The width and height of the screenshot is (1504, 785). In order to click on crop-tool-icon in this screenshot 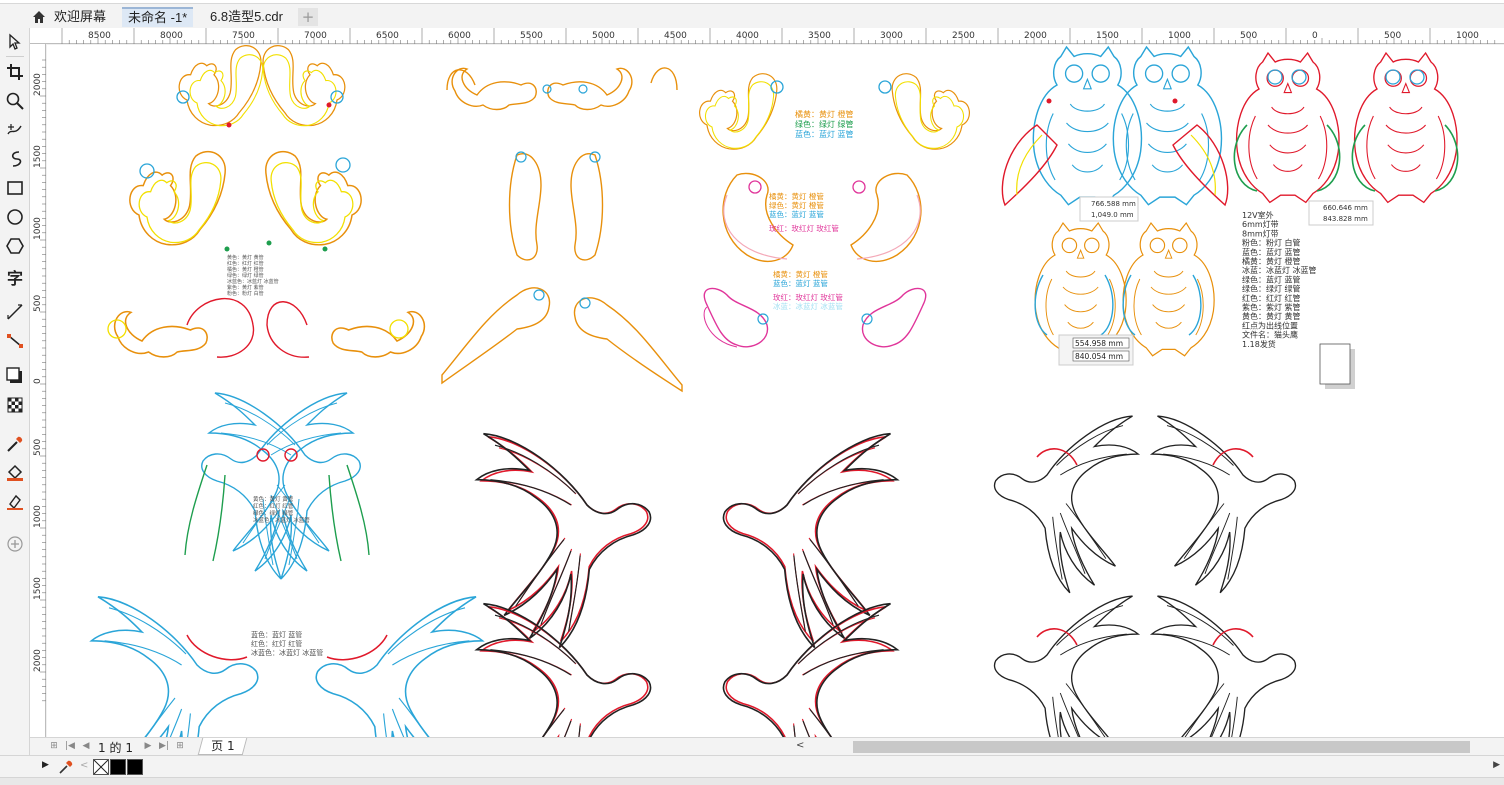, I will do `click(15, 72)`.